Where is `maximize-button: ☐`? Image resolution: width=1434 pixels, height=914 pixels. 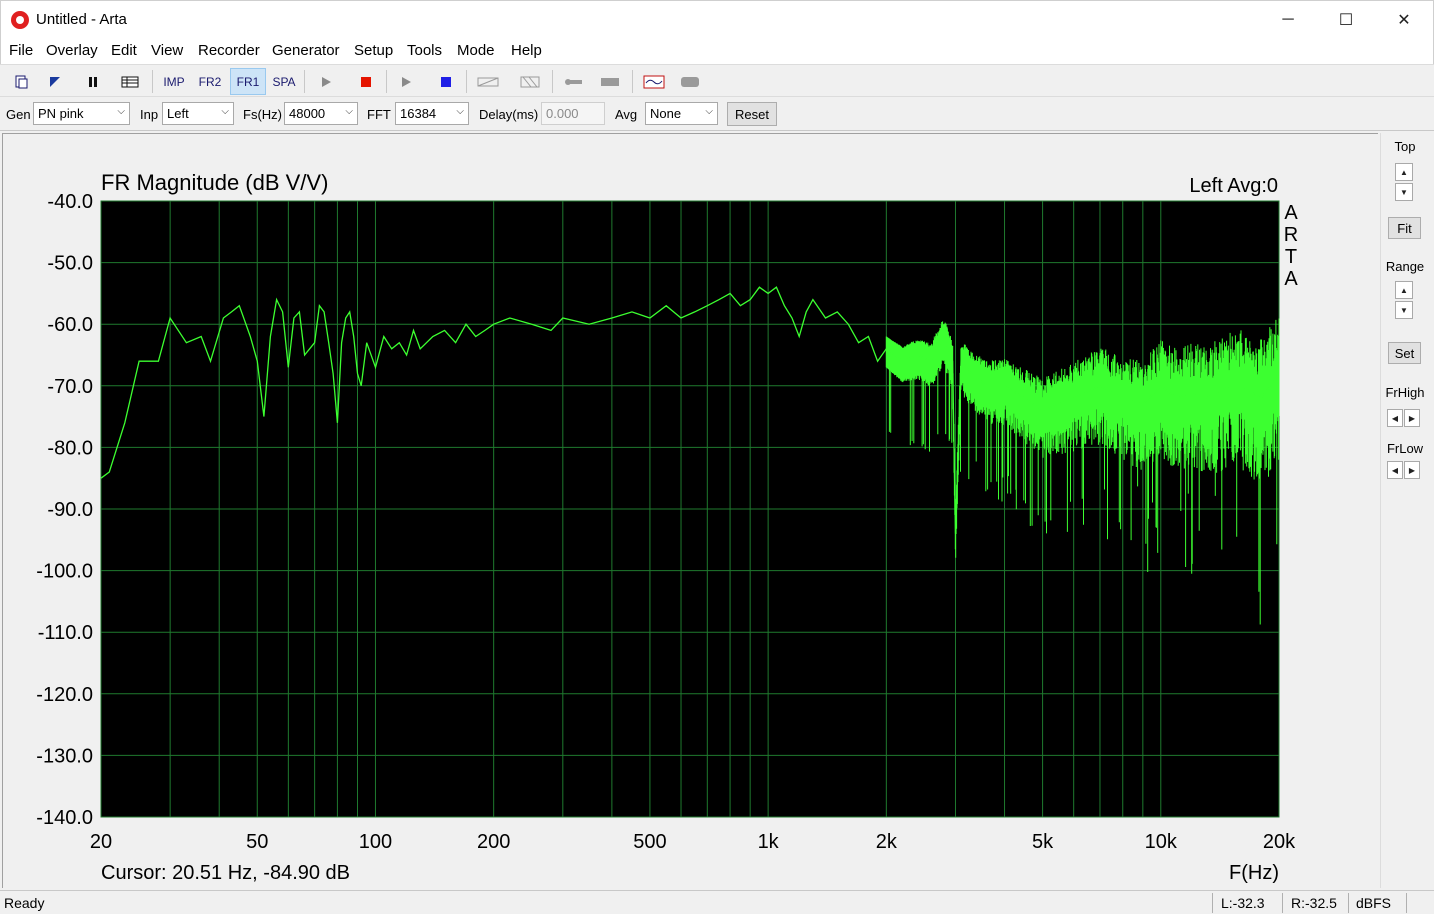 maximize-button: ☐ is located at coordinates (1346, 20).